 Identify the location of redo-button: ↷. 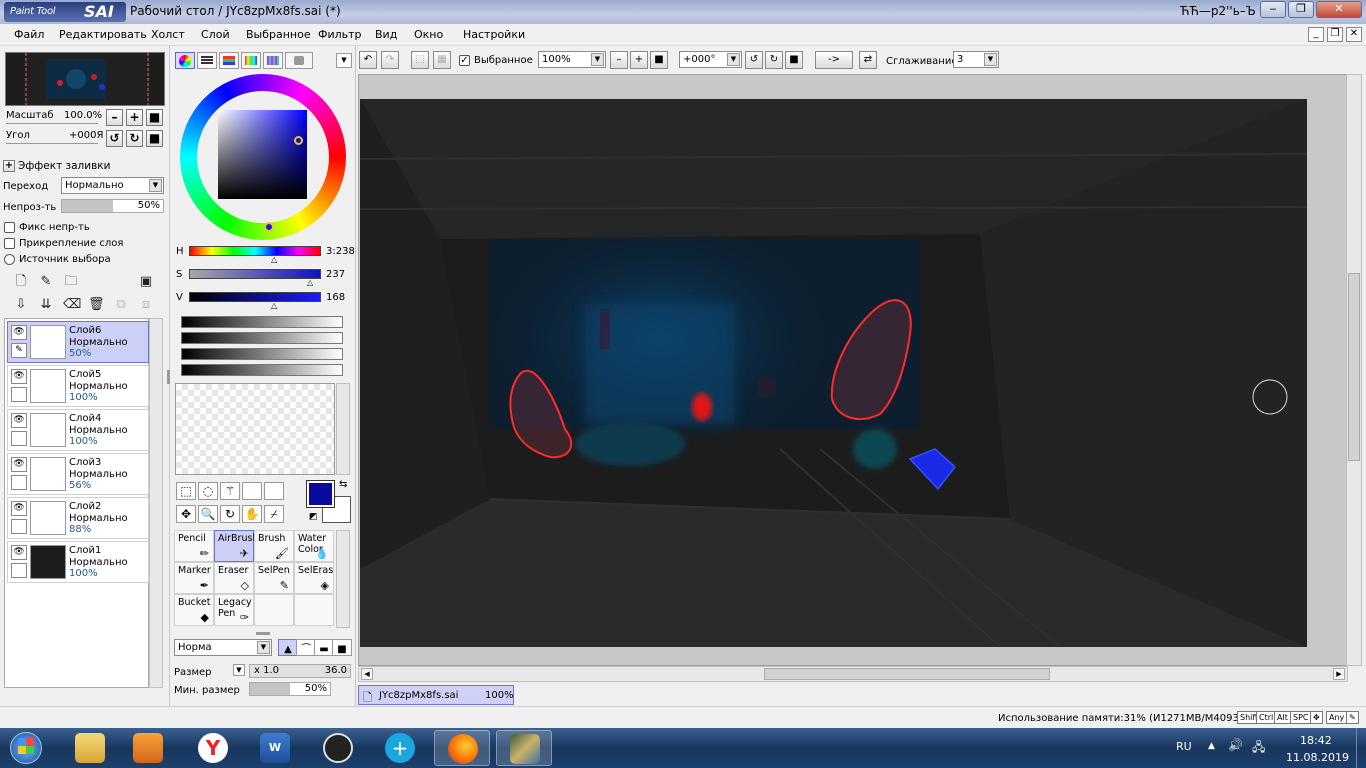
(390, 60).